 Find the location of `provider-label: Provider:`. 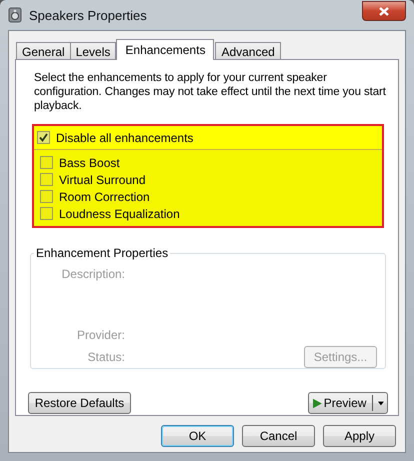

provider-label: Provider: is located at coordinates (100, 335).